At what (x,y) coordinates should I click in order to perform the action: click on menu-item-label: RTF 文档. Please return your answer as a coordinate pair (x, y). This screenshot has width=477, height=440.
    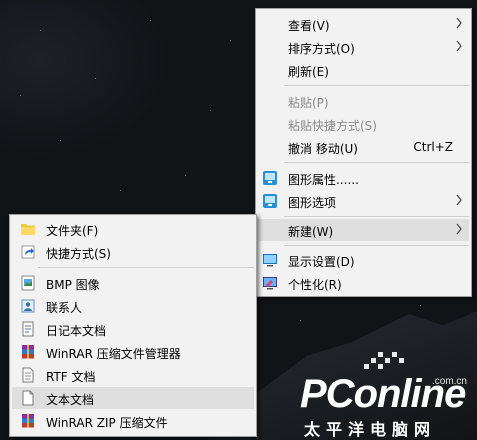
    Looking at the image, I should click on (71, 377).